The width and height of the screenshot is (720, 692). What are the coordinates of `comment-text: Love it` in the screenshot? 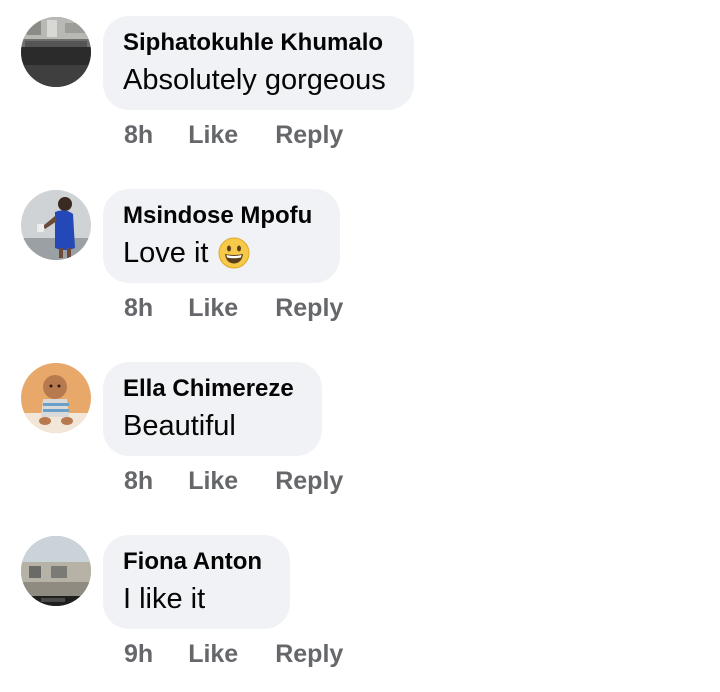 It's located at (166, 253).